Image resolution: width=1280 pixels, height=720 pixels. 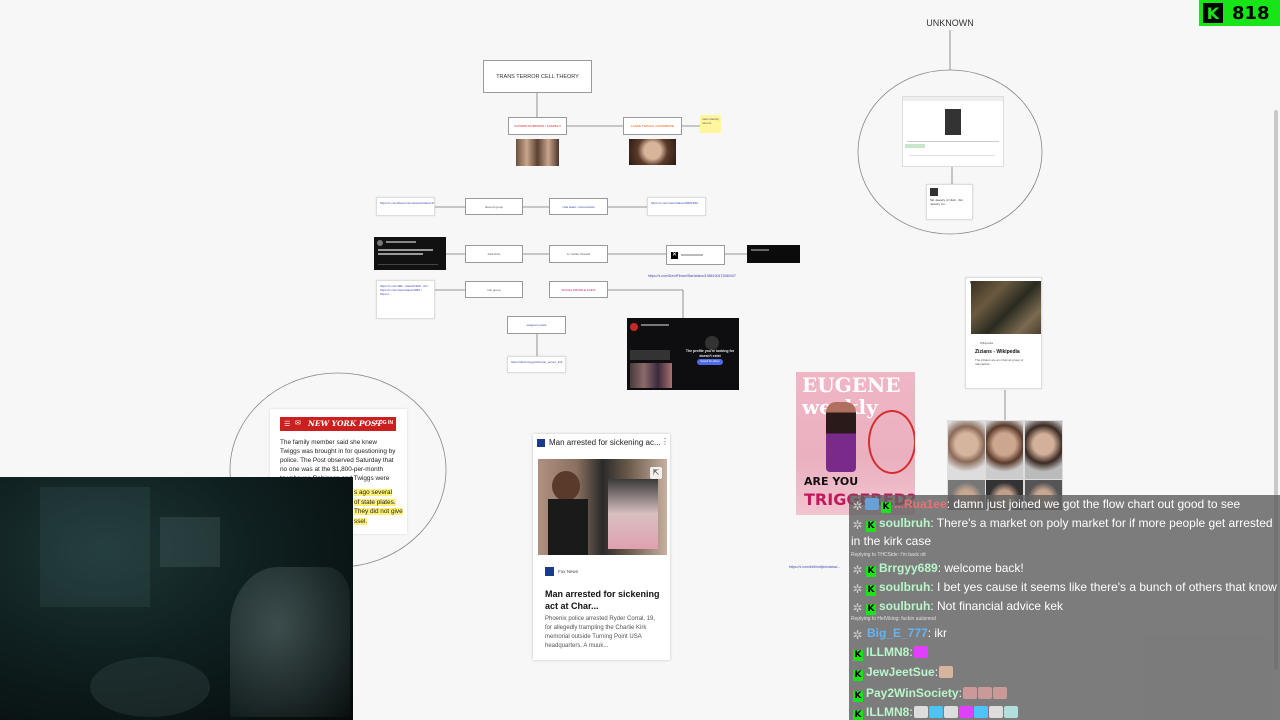 I want to click on chat-message: ✲ Big_E_777: ikr, so click(x=1065, y=633).